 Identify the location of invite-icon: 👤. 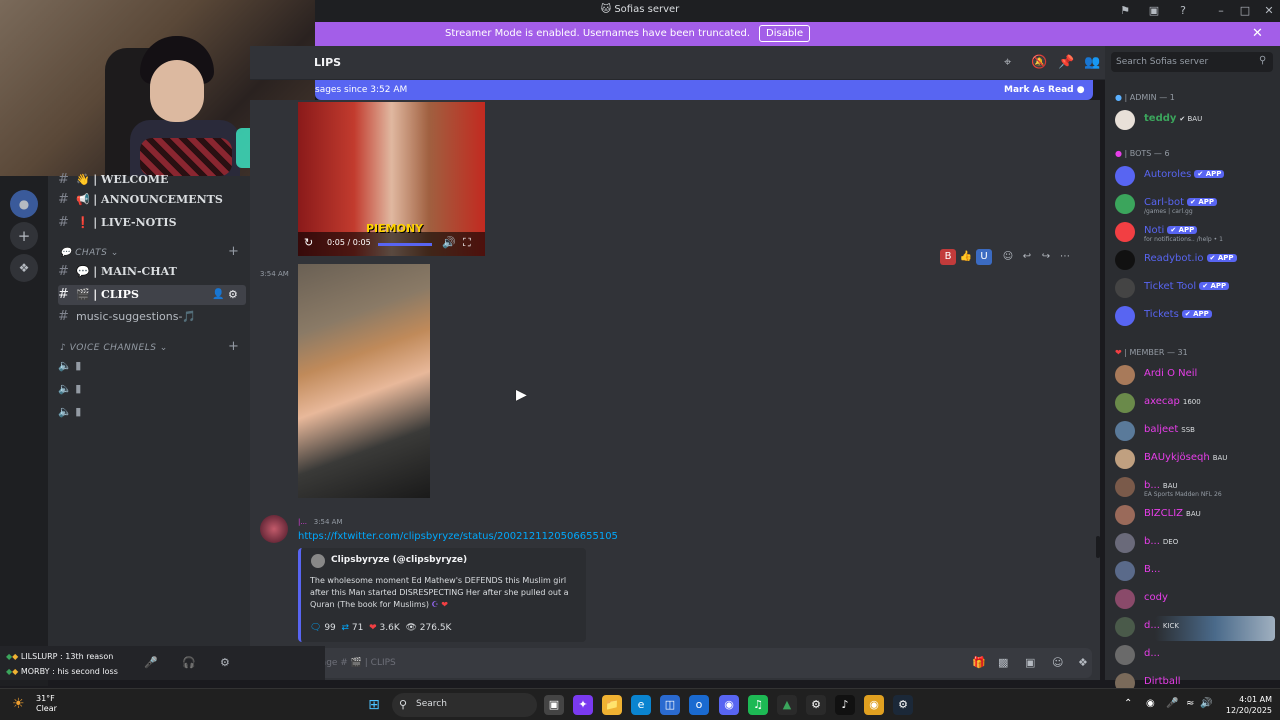
(218, 295).